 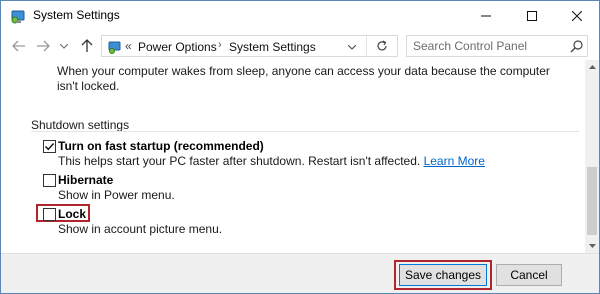 I want to click on hibernate-description: Show in Power menu., so click(x=116, y=195).